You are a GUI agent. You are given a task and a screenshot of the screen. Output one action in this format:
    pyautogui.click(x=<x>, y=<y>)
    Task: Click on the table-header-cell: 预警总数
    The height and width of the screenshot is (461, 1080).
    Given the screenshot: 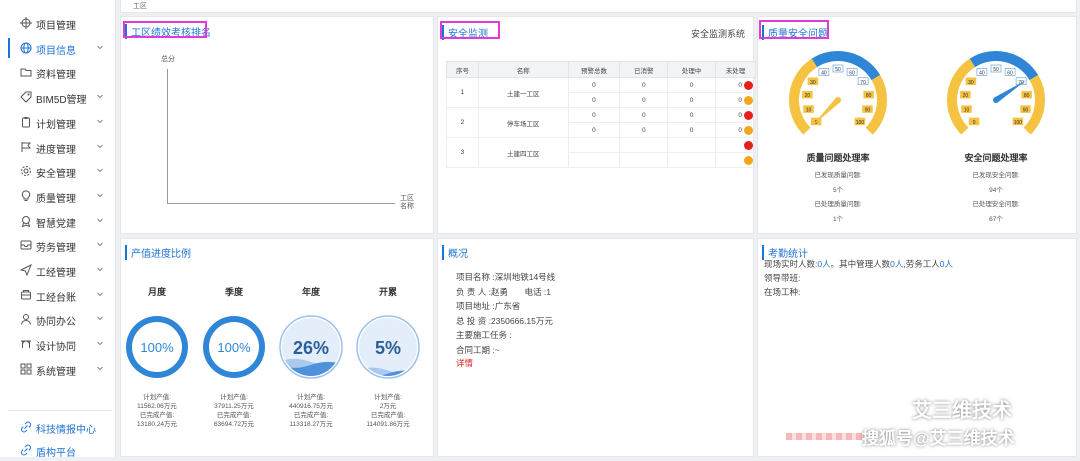 What is the action you would take?
    pyautogui.click(x=594, y=69)
    